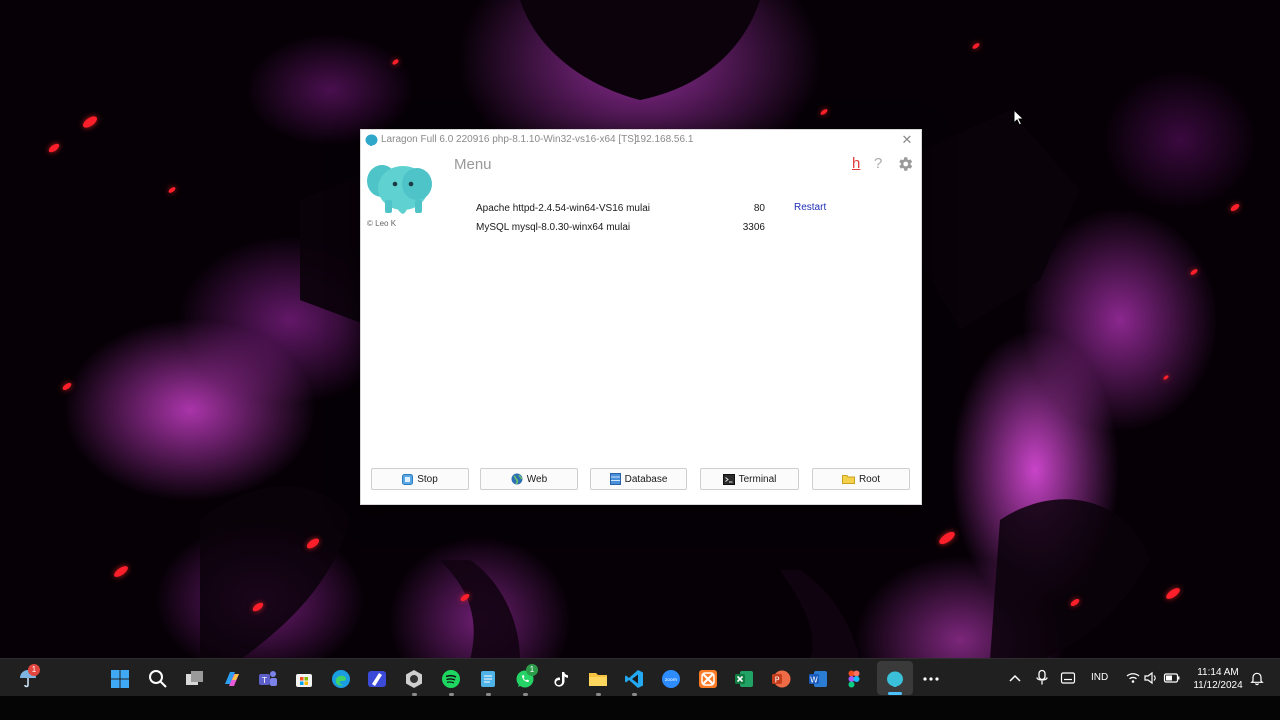  I want to click on web-button: Web, so click(529, 479).